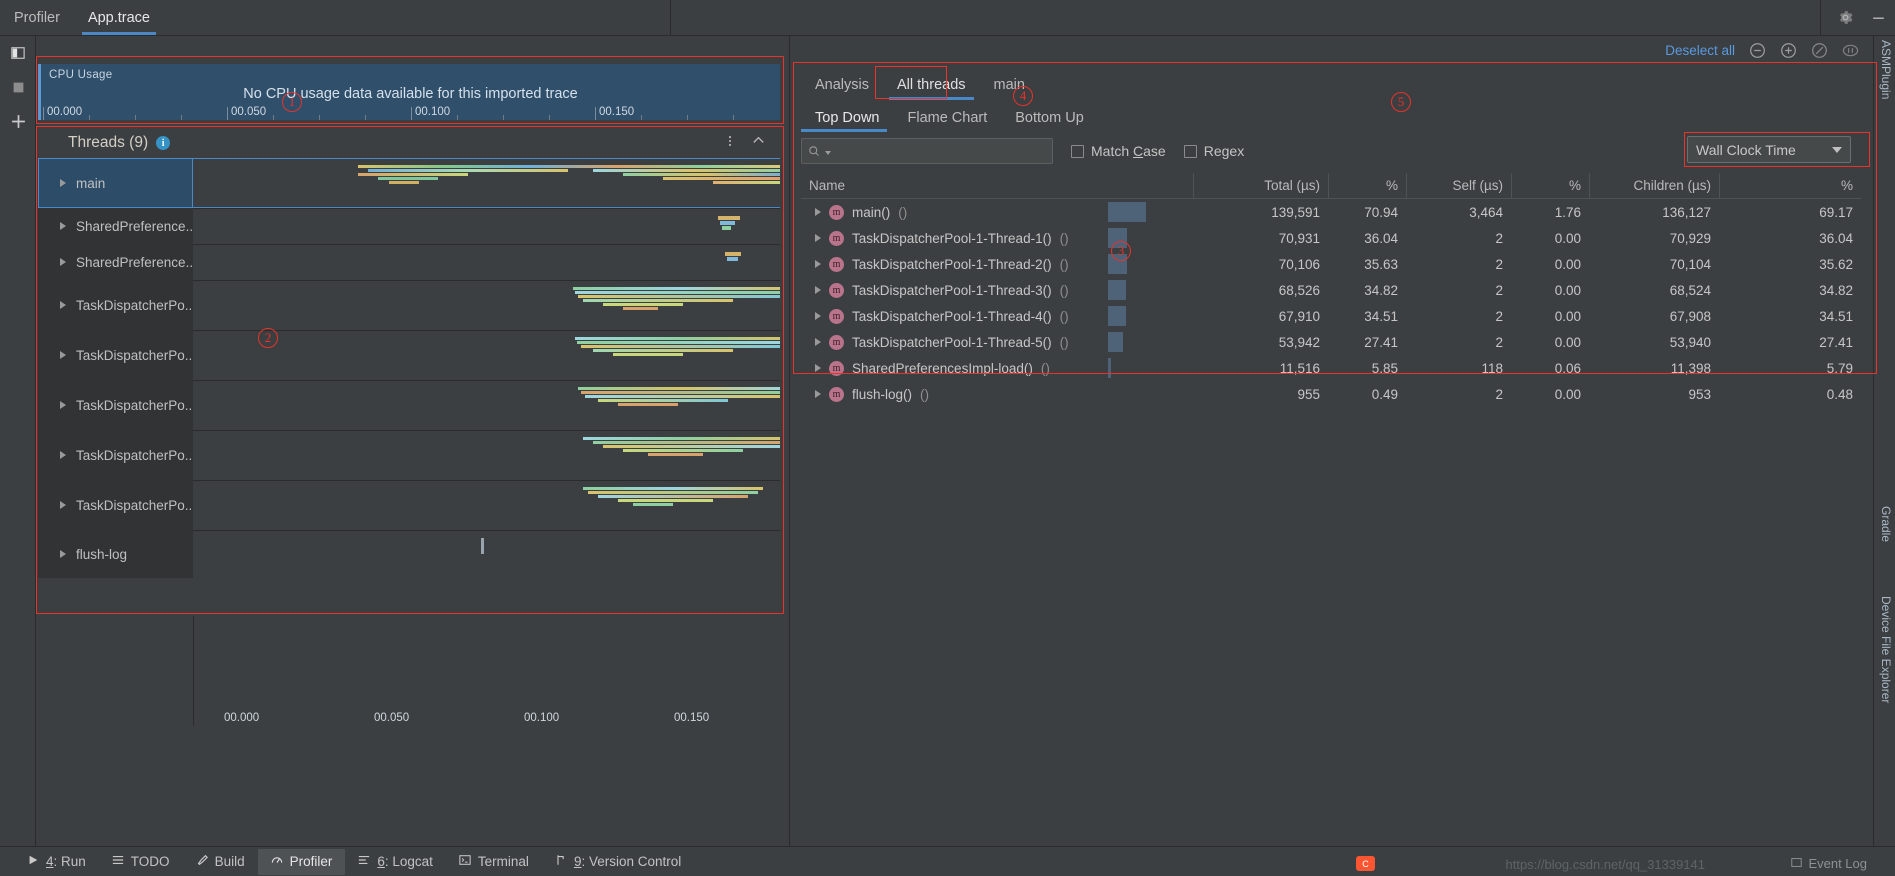  Describe the element at coordinates (1886, 69) in the screenshot. I see `rail-label-asmplugin: ASMPlugin` at that location.